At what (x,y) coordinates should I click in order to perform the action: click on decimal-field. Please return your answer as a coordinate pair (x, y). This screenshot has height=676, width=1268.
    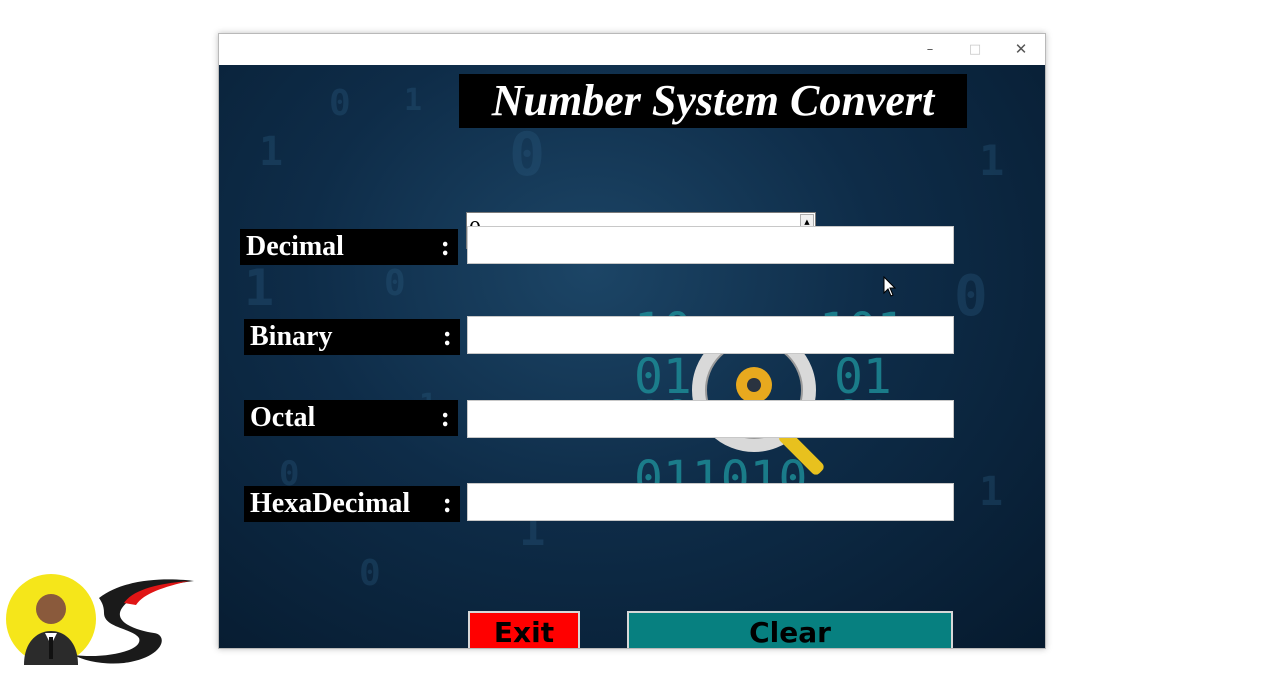
    Looking at the image, I should click on (710, 245).